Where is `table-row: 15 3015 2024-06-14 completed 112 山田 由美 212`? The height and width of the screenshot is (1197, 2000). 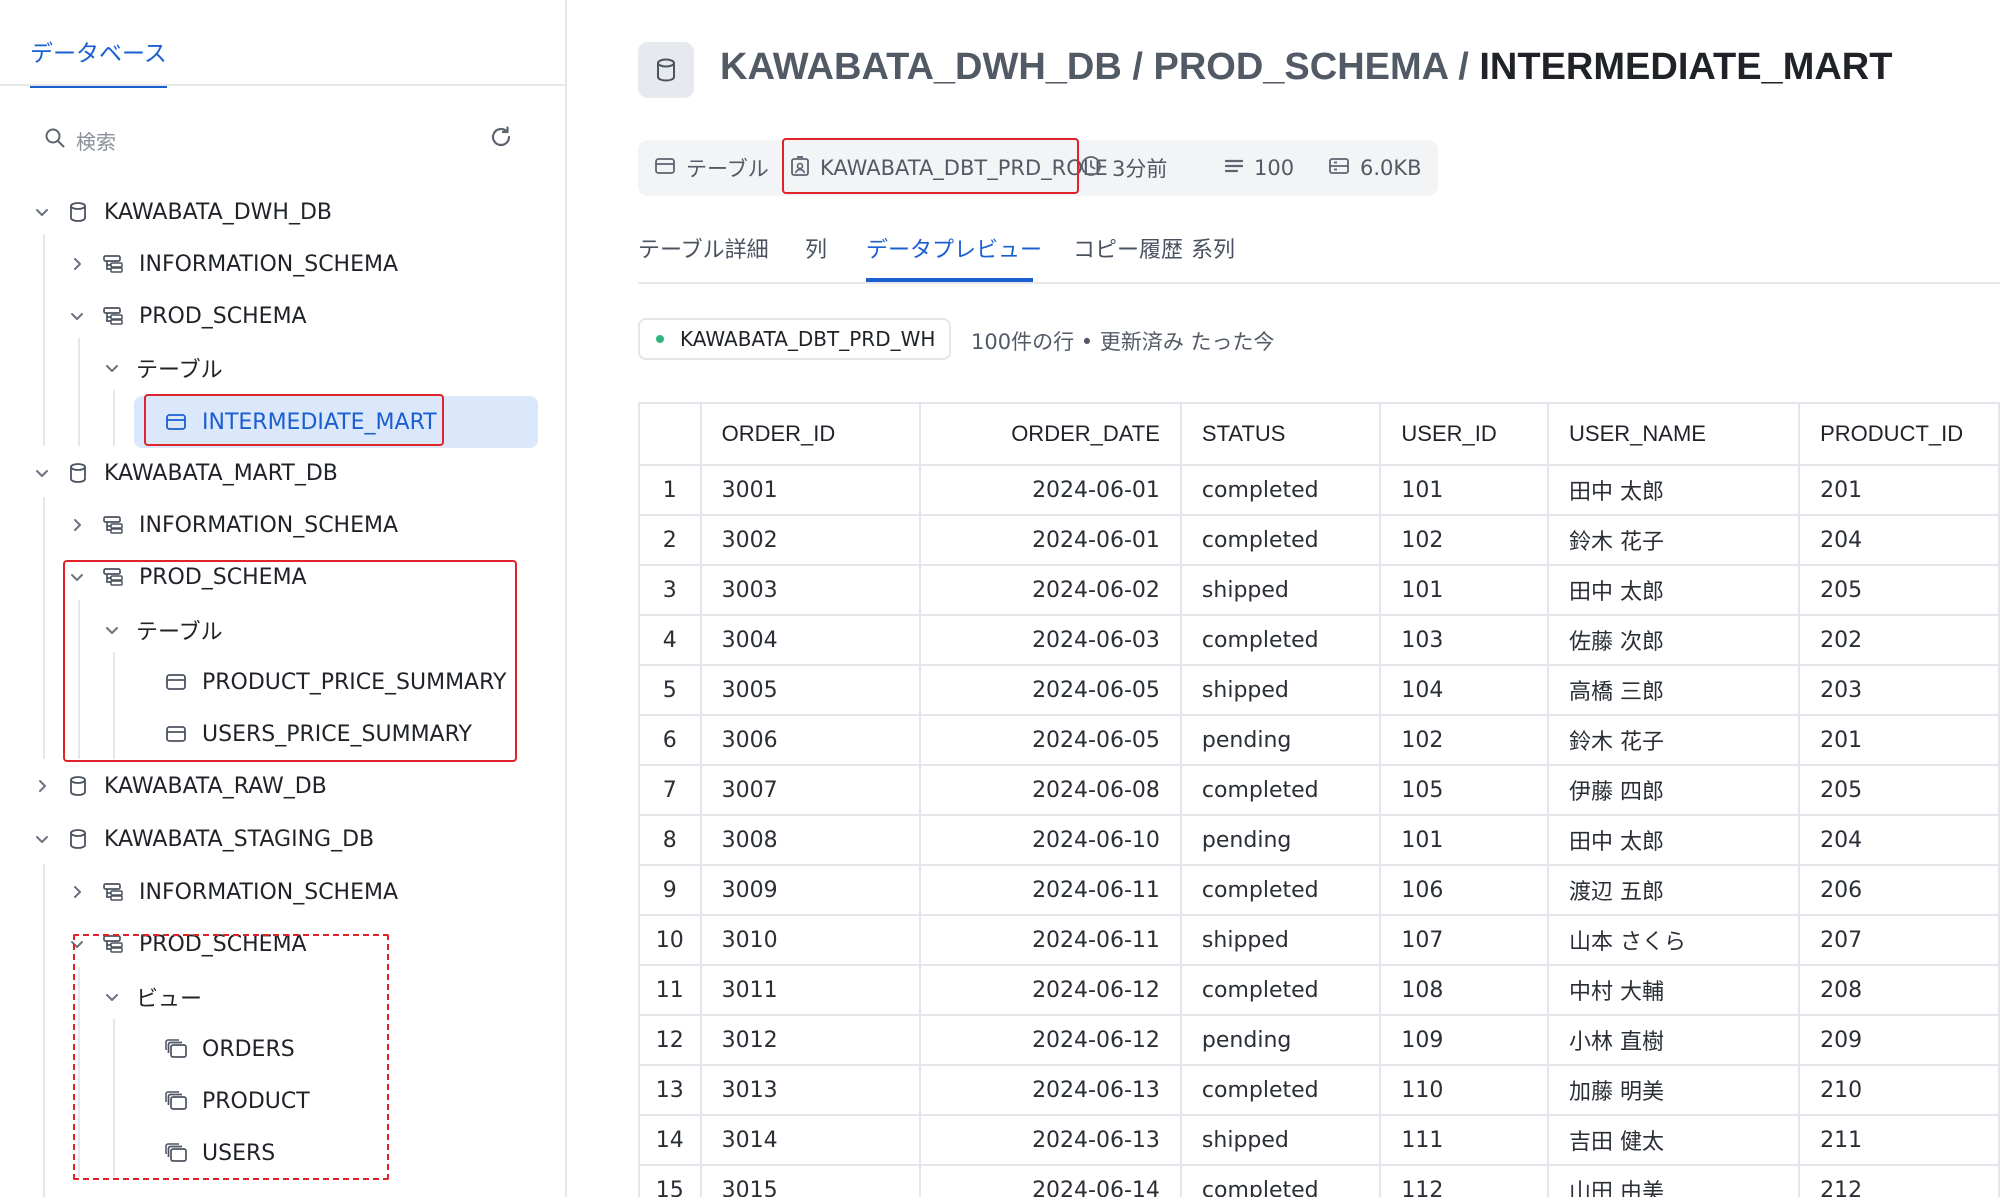 table-row: 15 3015 2024-06-14 completed 112 山田 由美 212 is located at coordinates (1319, 1180).